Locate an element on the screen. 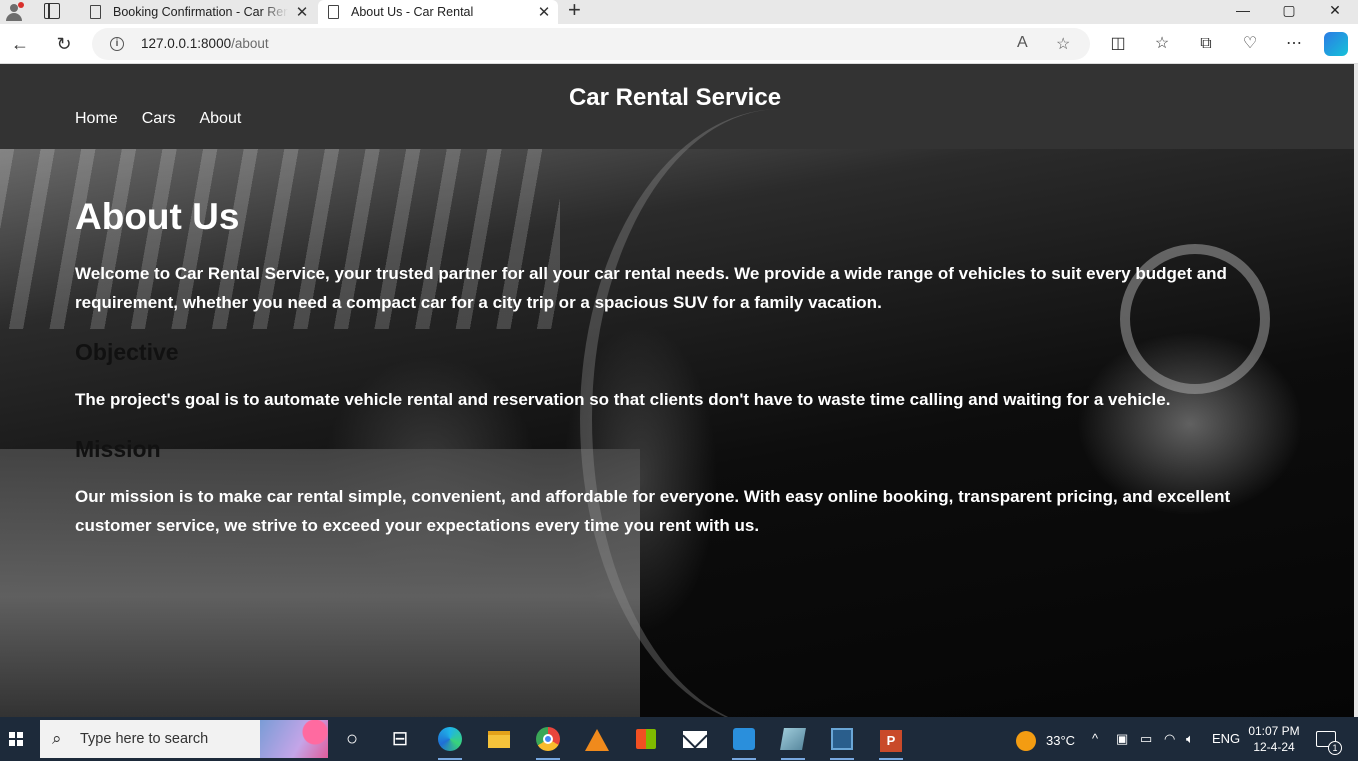  search-placeholder: Type here to search is located at coordinates (144, 739).